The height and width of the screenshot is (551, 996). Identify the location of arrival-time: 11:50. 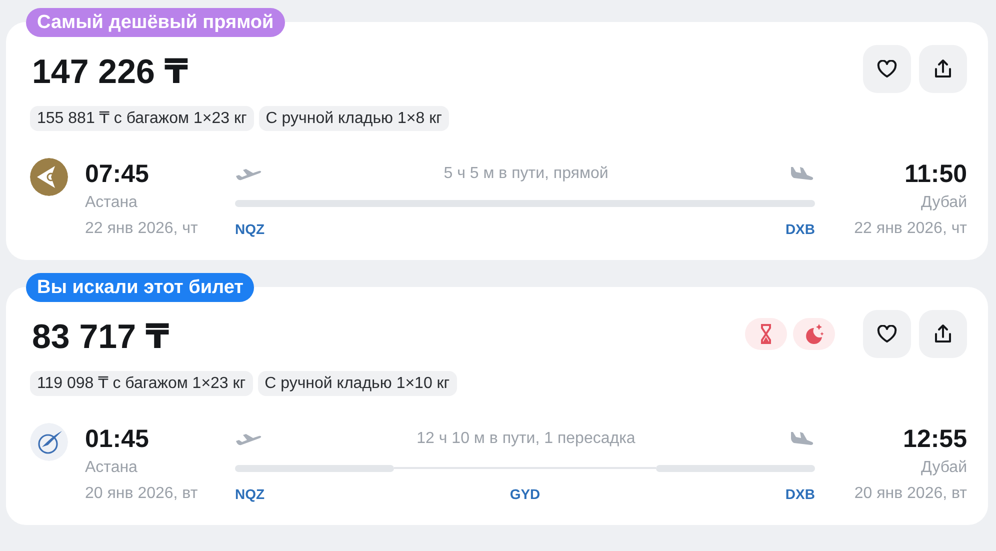
(935, 174).